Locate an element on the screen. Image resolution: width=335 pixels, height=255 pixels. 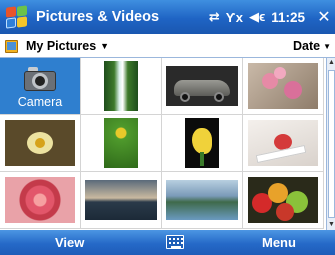
thumb-waterfall is located at coordinates (121, 86).